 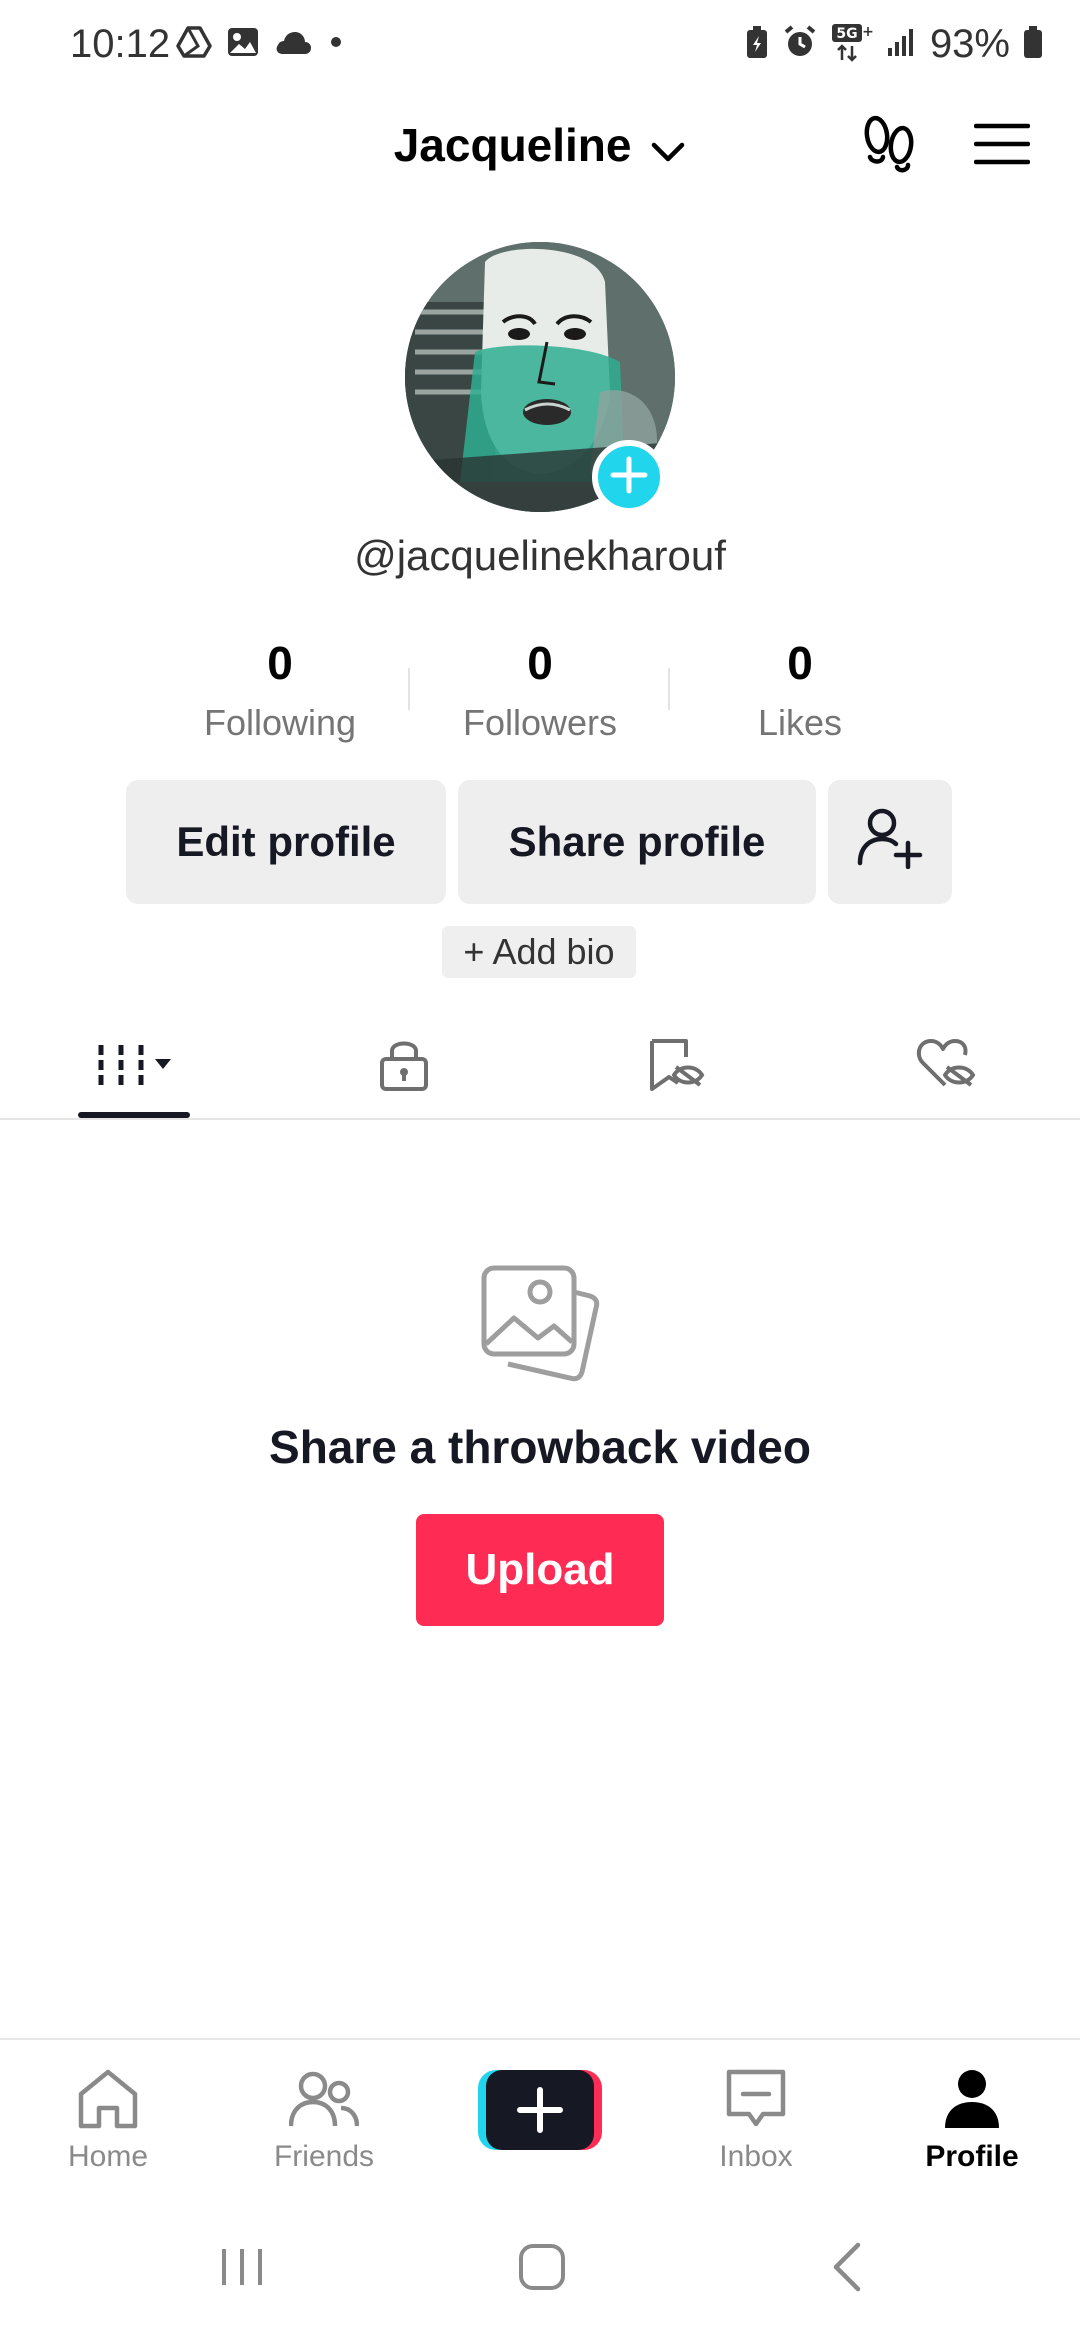 I want to click on stat-followers: 0 Followers, so click(x=540, y=690).